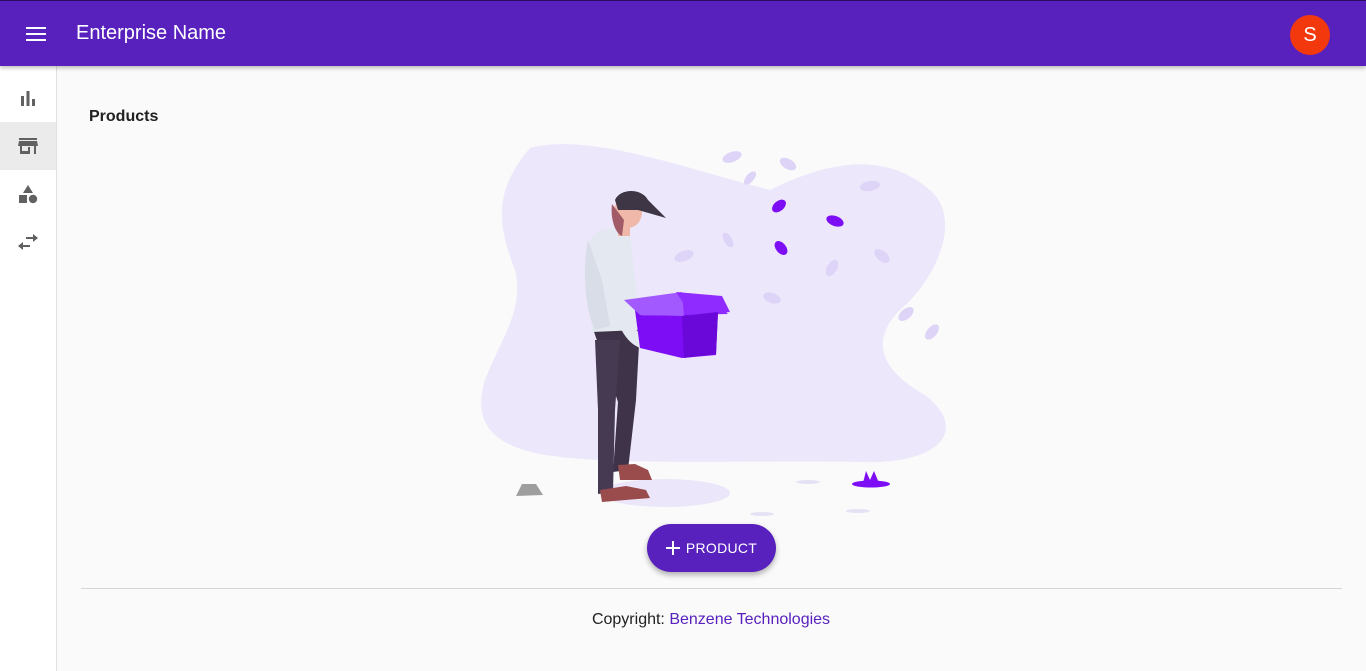  I want to click on category-icon, so click(28, 194).